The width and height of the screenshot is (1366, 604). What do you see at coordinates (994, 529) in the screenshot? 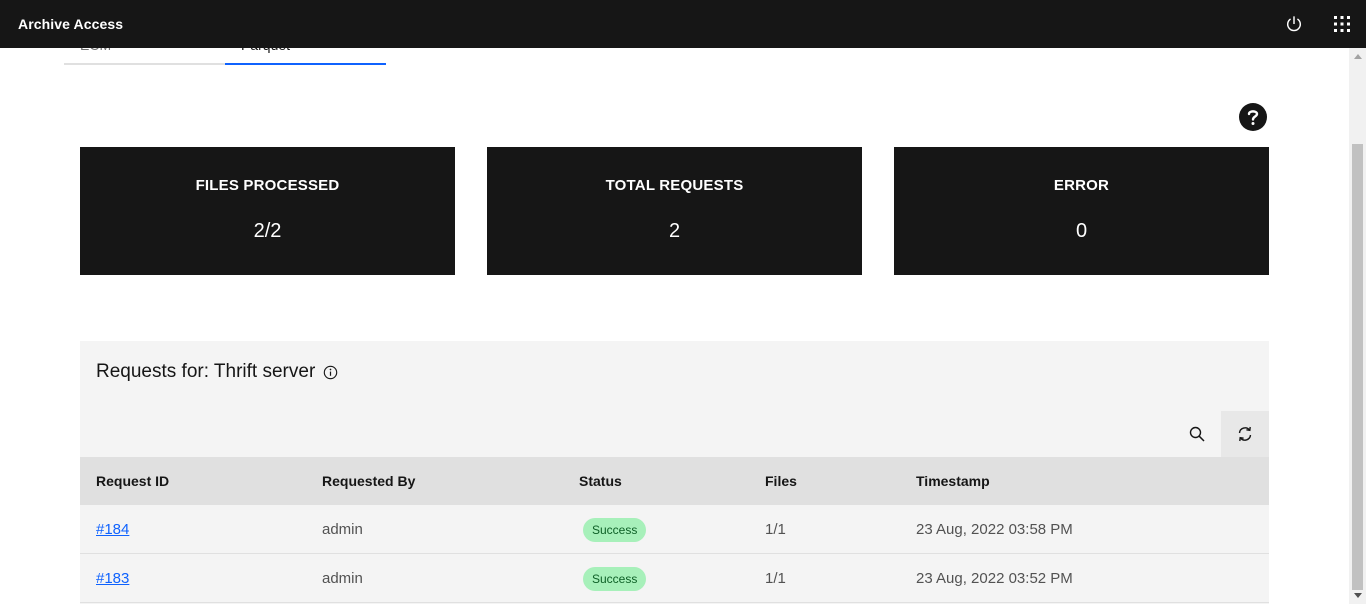
I see `timestamp-cell: 23 Aug, 2022 03:58 PM` at bounding box center [994, 529].